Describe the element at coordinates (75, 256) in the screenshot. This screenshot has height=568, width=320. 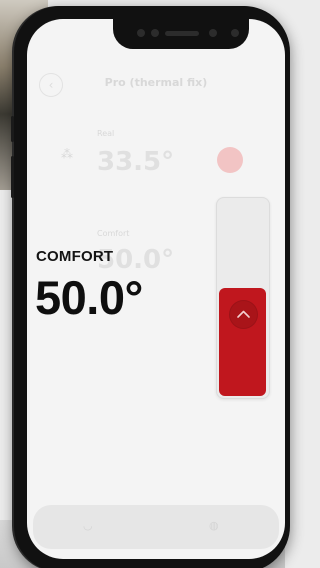
I see `mode-label: COMFORT` at that location.